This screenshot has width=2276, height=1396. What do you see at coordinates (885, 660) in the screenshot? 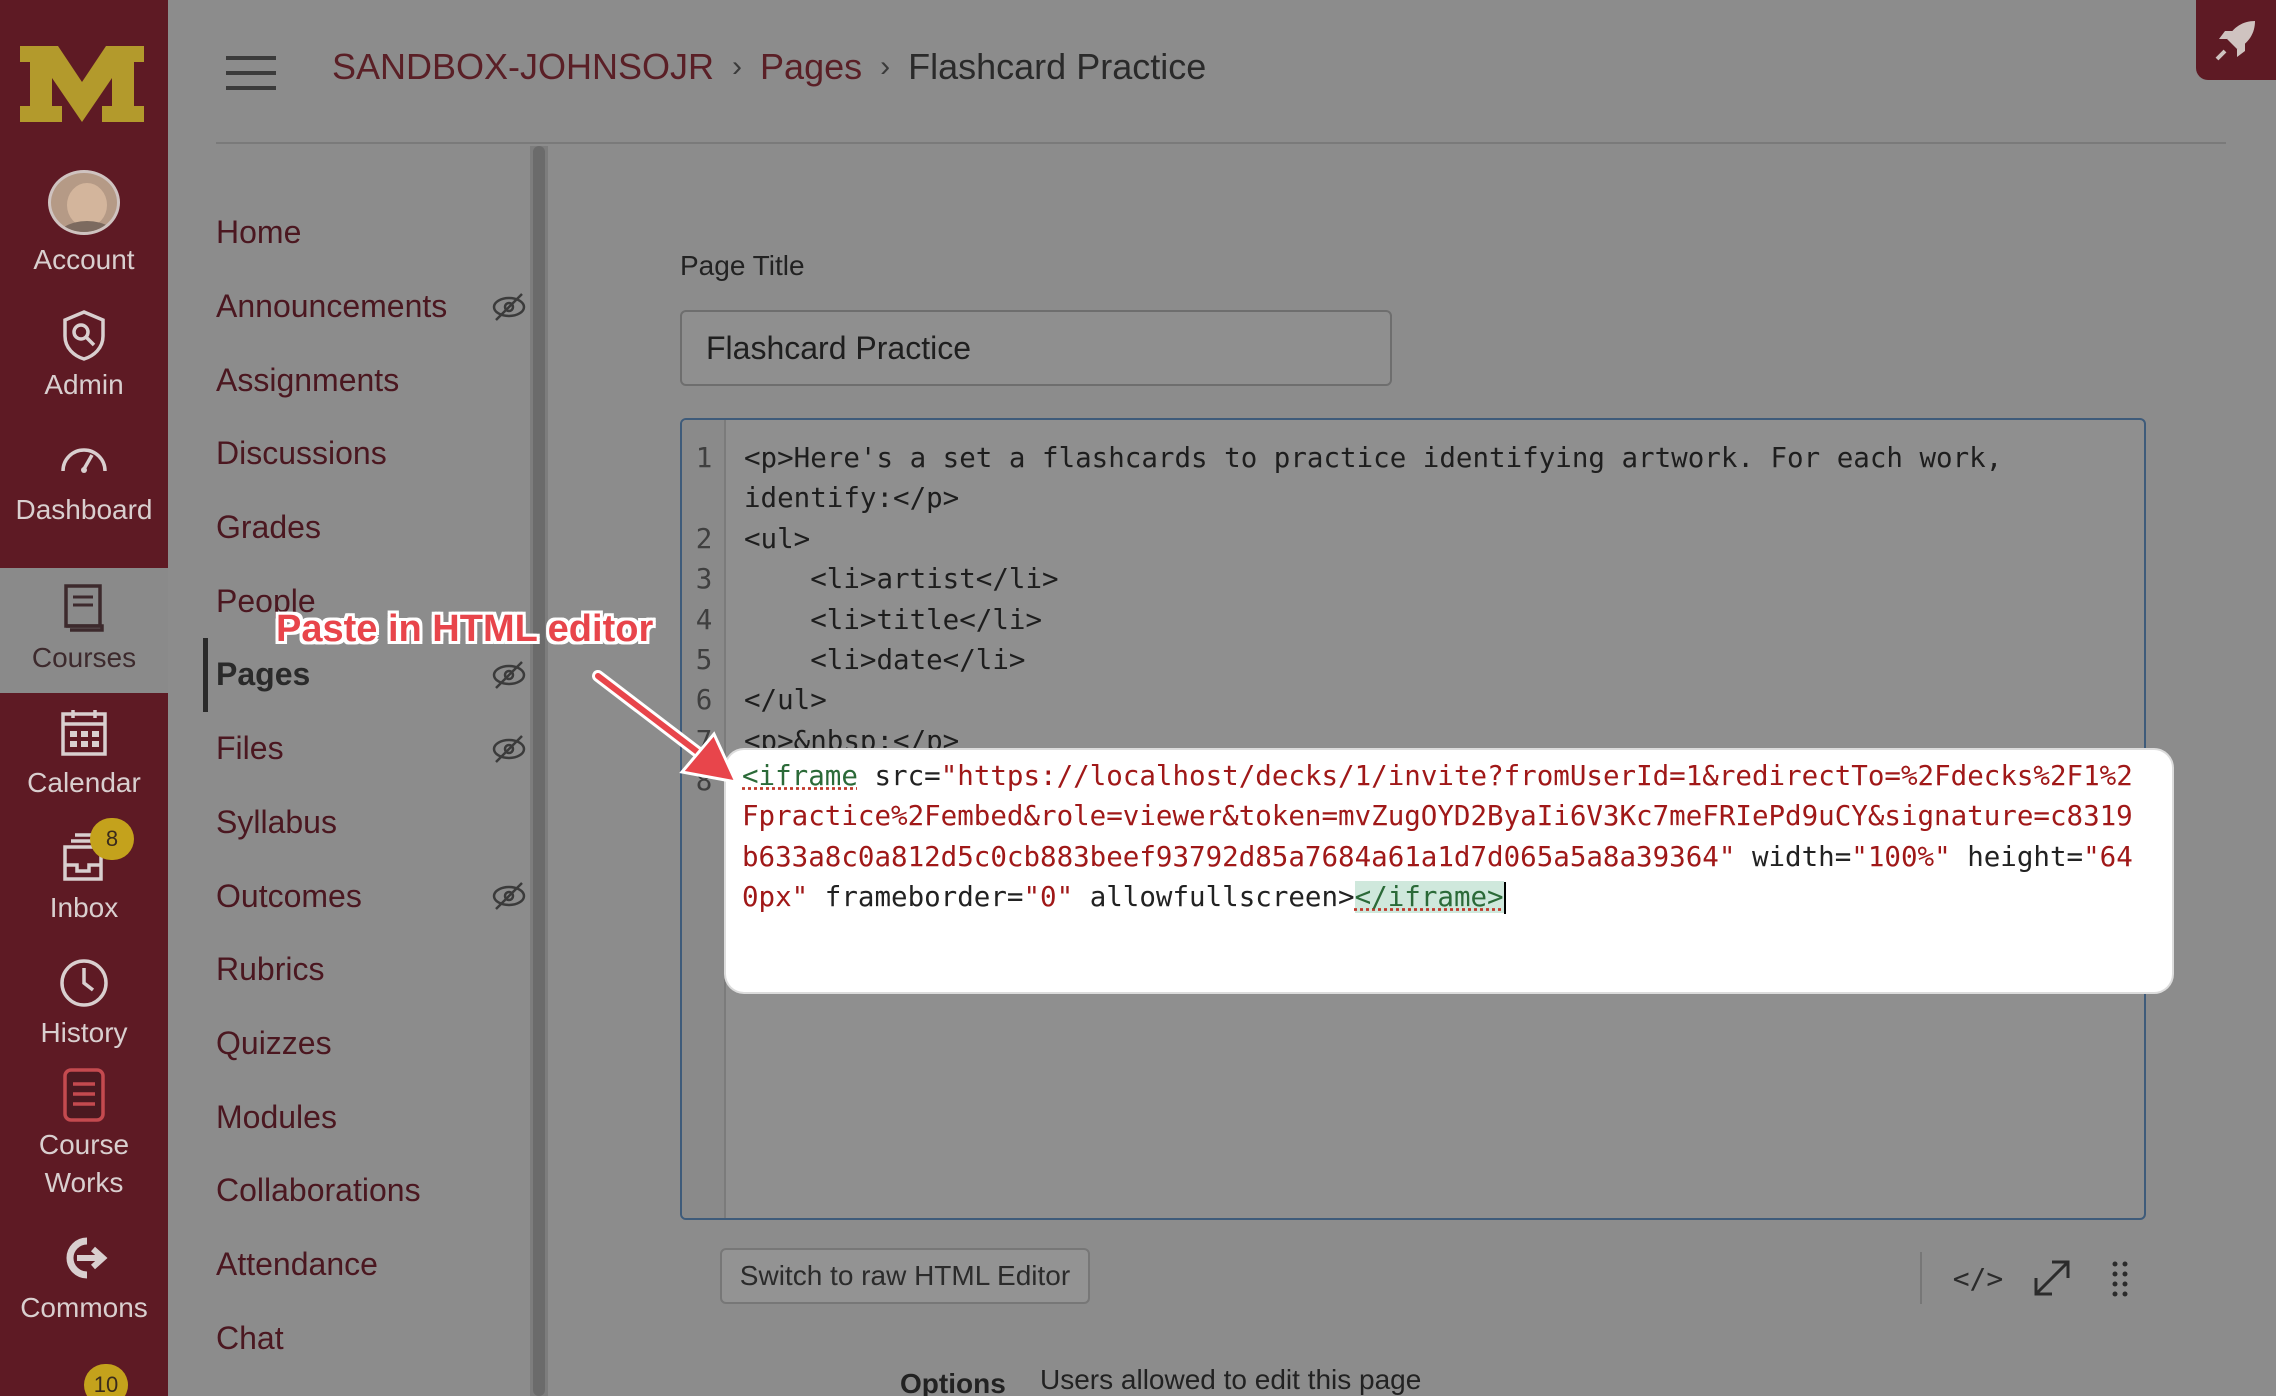
I see `code-text: <li>date</li>` at bounding box center [885, 660].